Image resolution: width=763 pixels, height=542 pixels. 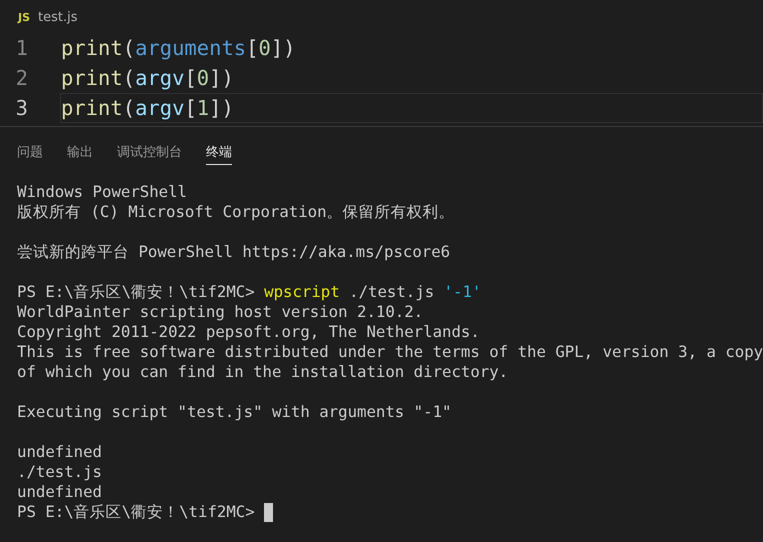 I want to click on terminal-line: PS E:\音乐区\衢安！\tif2MC> wpscript ./test.js '-1', so click(x=249, y=292).